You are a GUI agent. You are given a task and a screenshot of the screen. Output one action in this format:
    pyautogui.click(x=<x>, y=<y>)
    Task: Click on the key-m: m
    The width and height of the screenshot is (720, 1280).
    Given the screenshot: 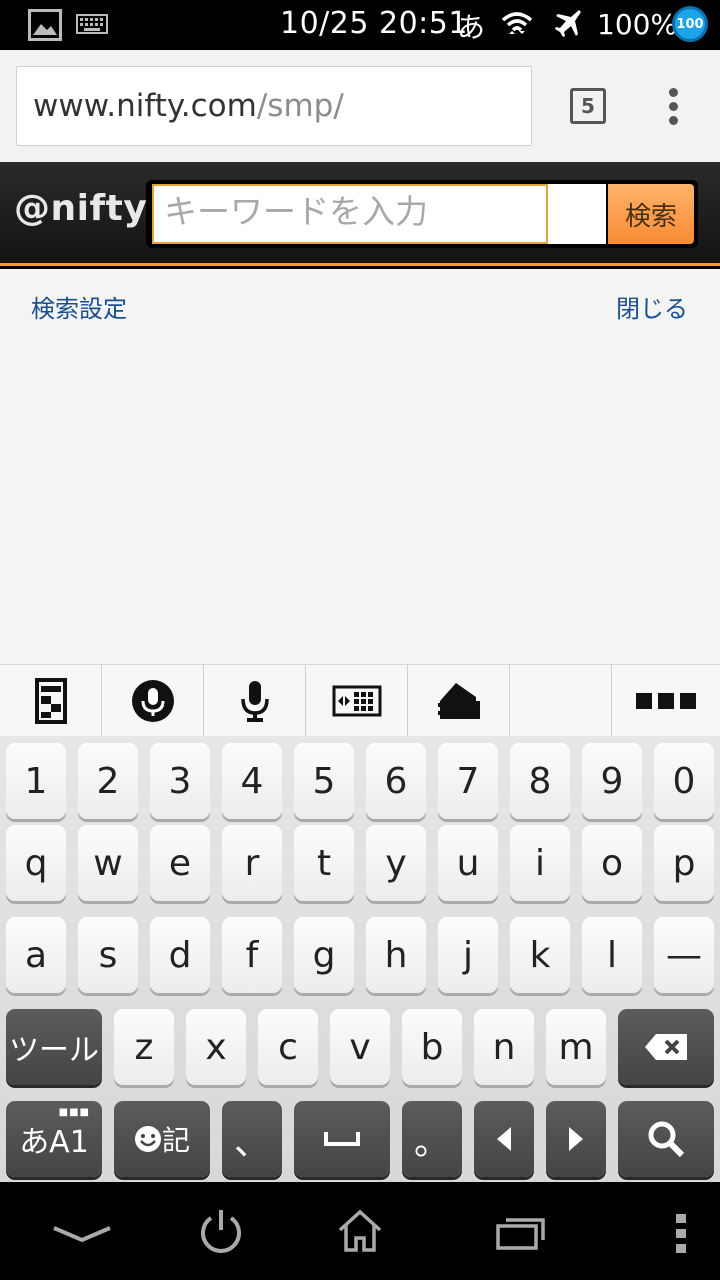 What is the action you would take?
    pyautogui.click(x=576, y=1047)
    